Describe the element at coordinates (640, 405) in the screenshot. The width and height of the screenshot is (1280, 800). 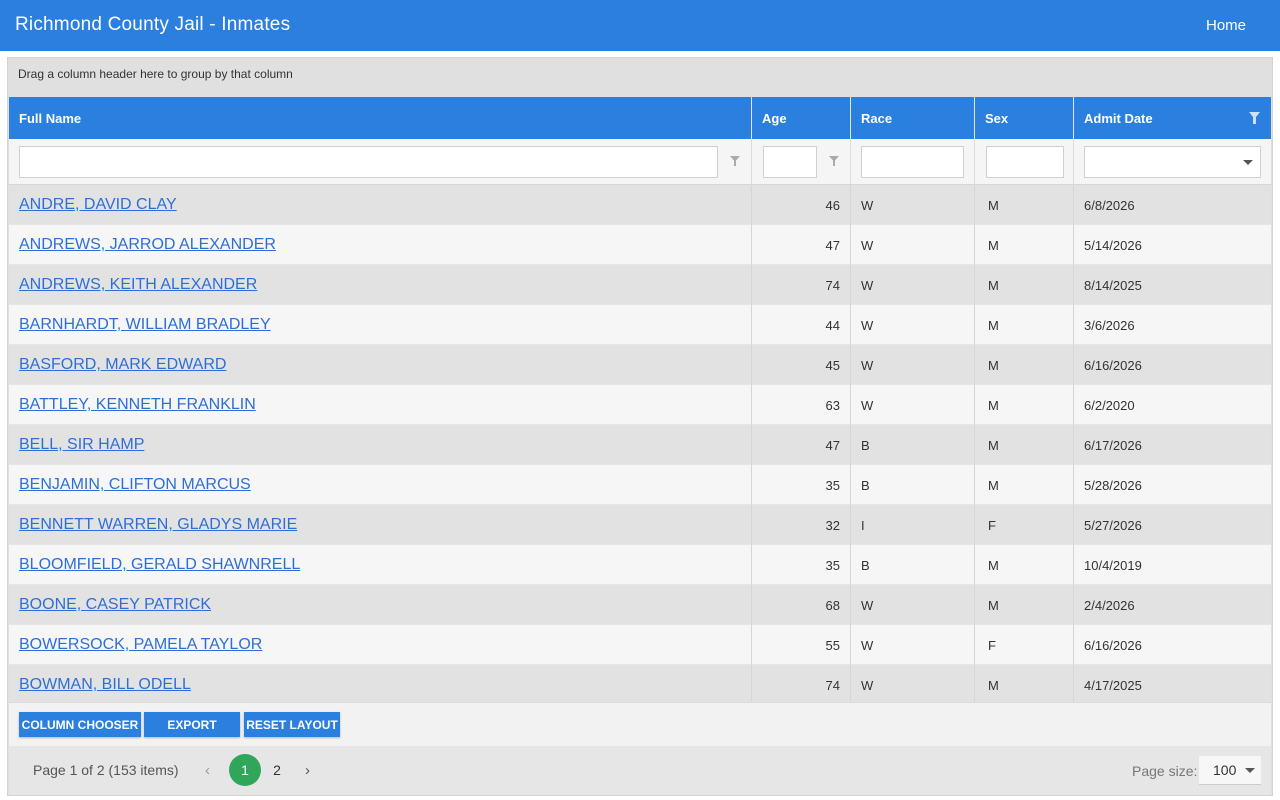
I see `table-row: BATTLEY, KENNETH FRANKLIN 63 W M 6/2/2020` at that location.